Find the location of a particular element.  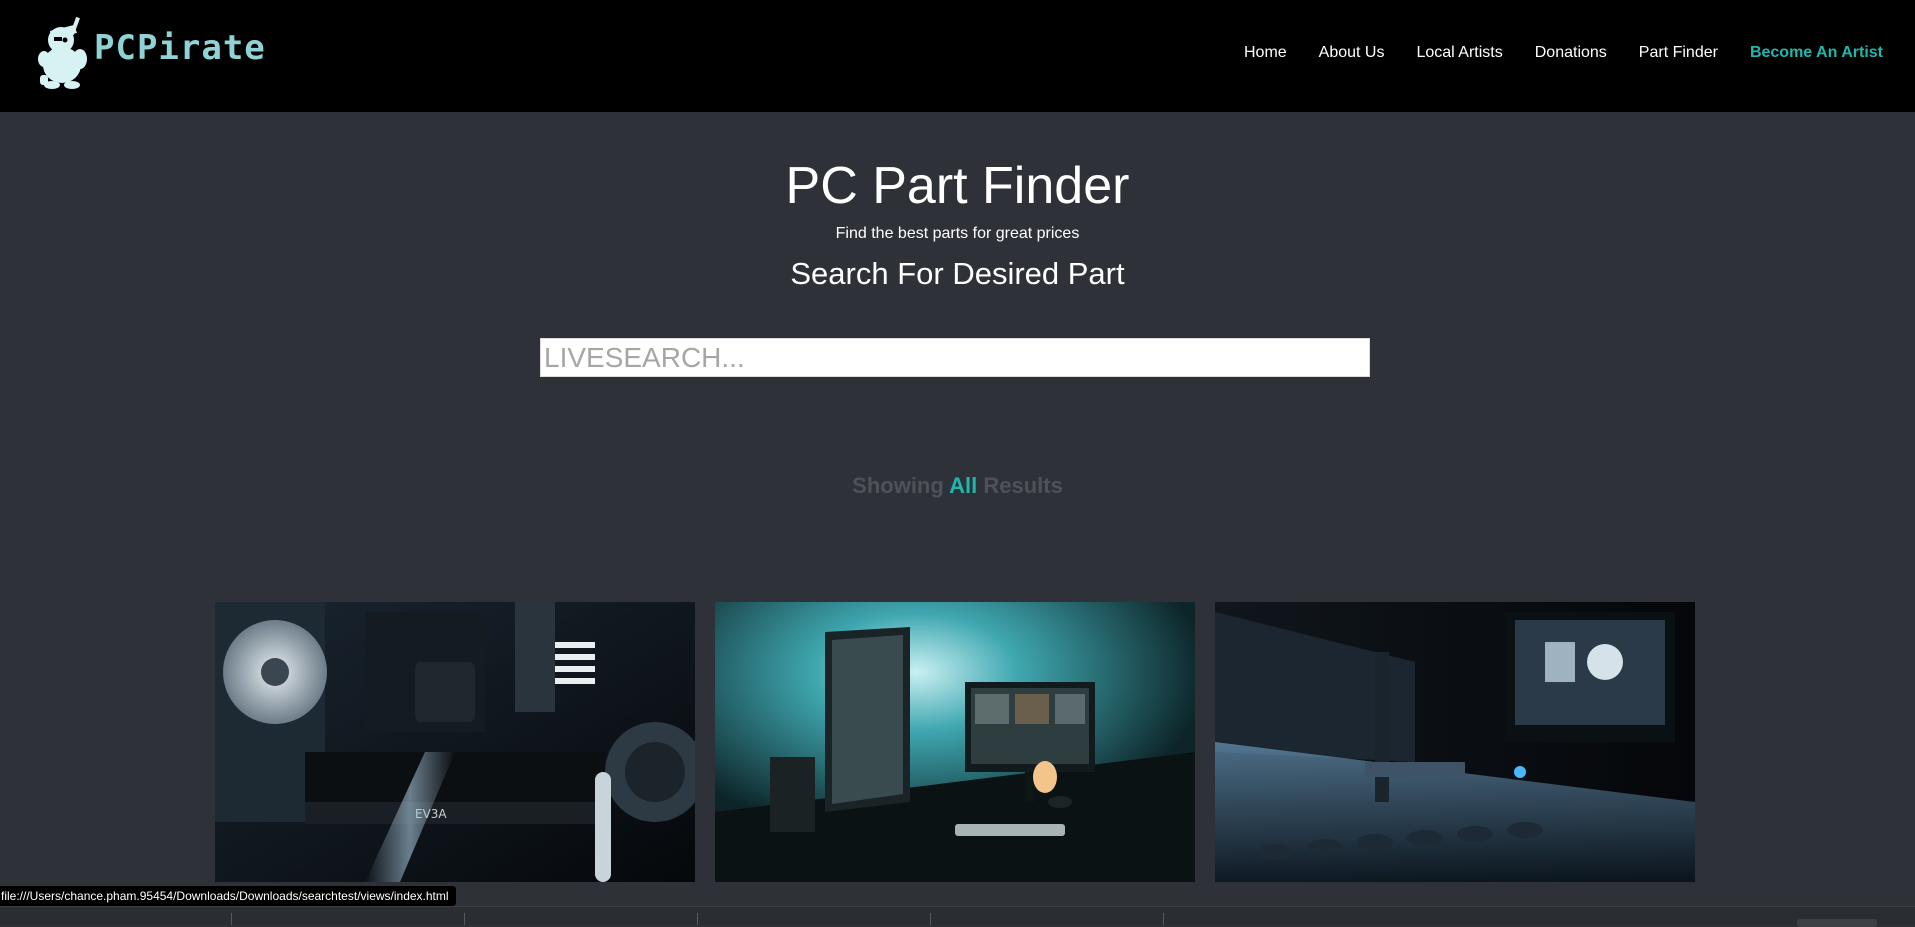

brand-name: PCPirate is located at coordinates (180, 48).